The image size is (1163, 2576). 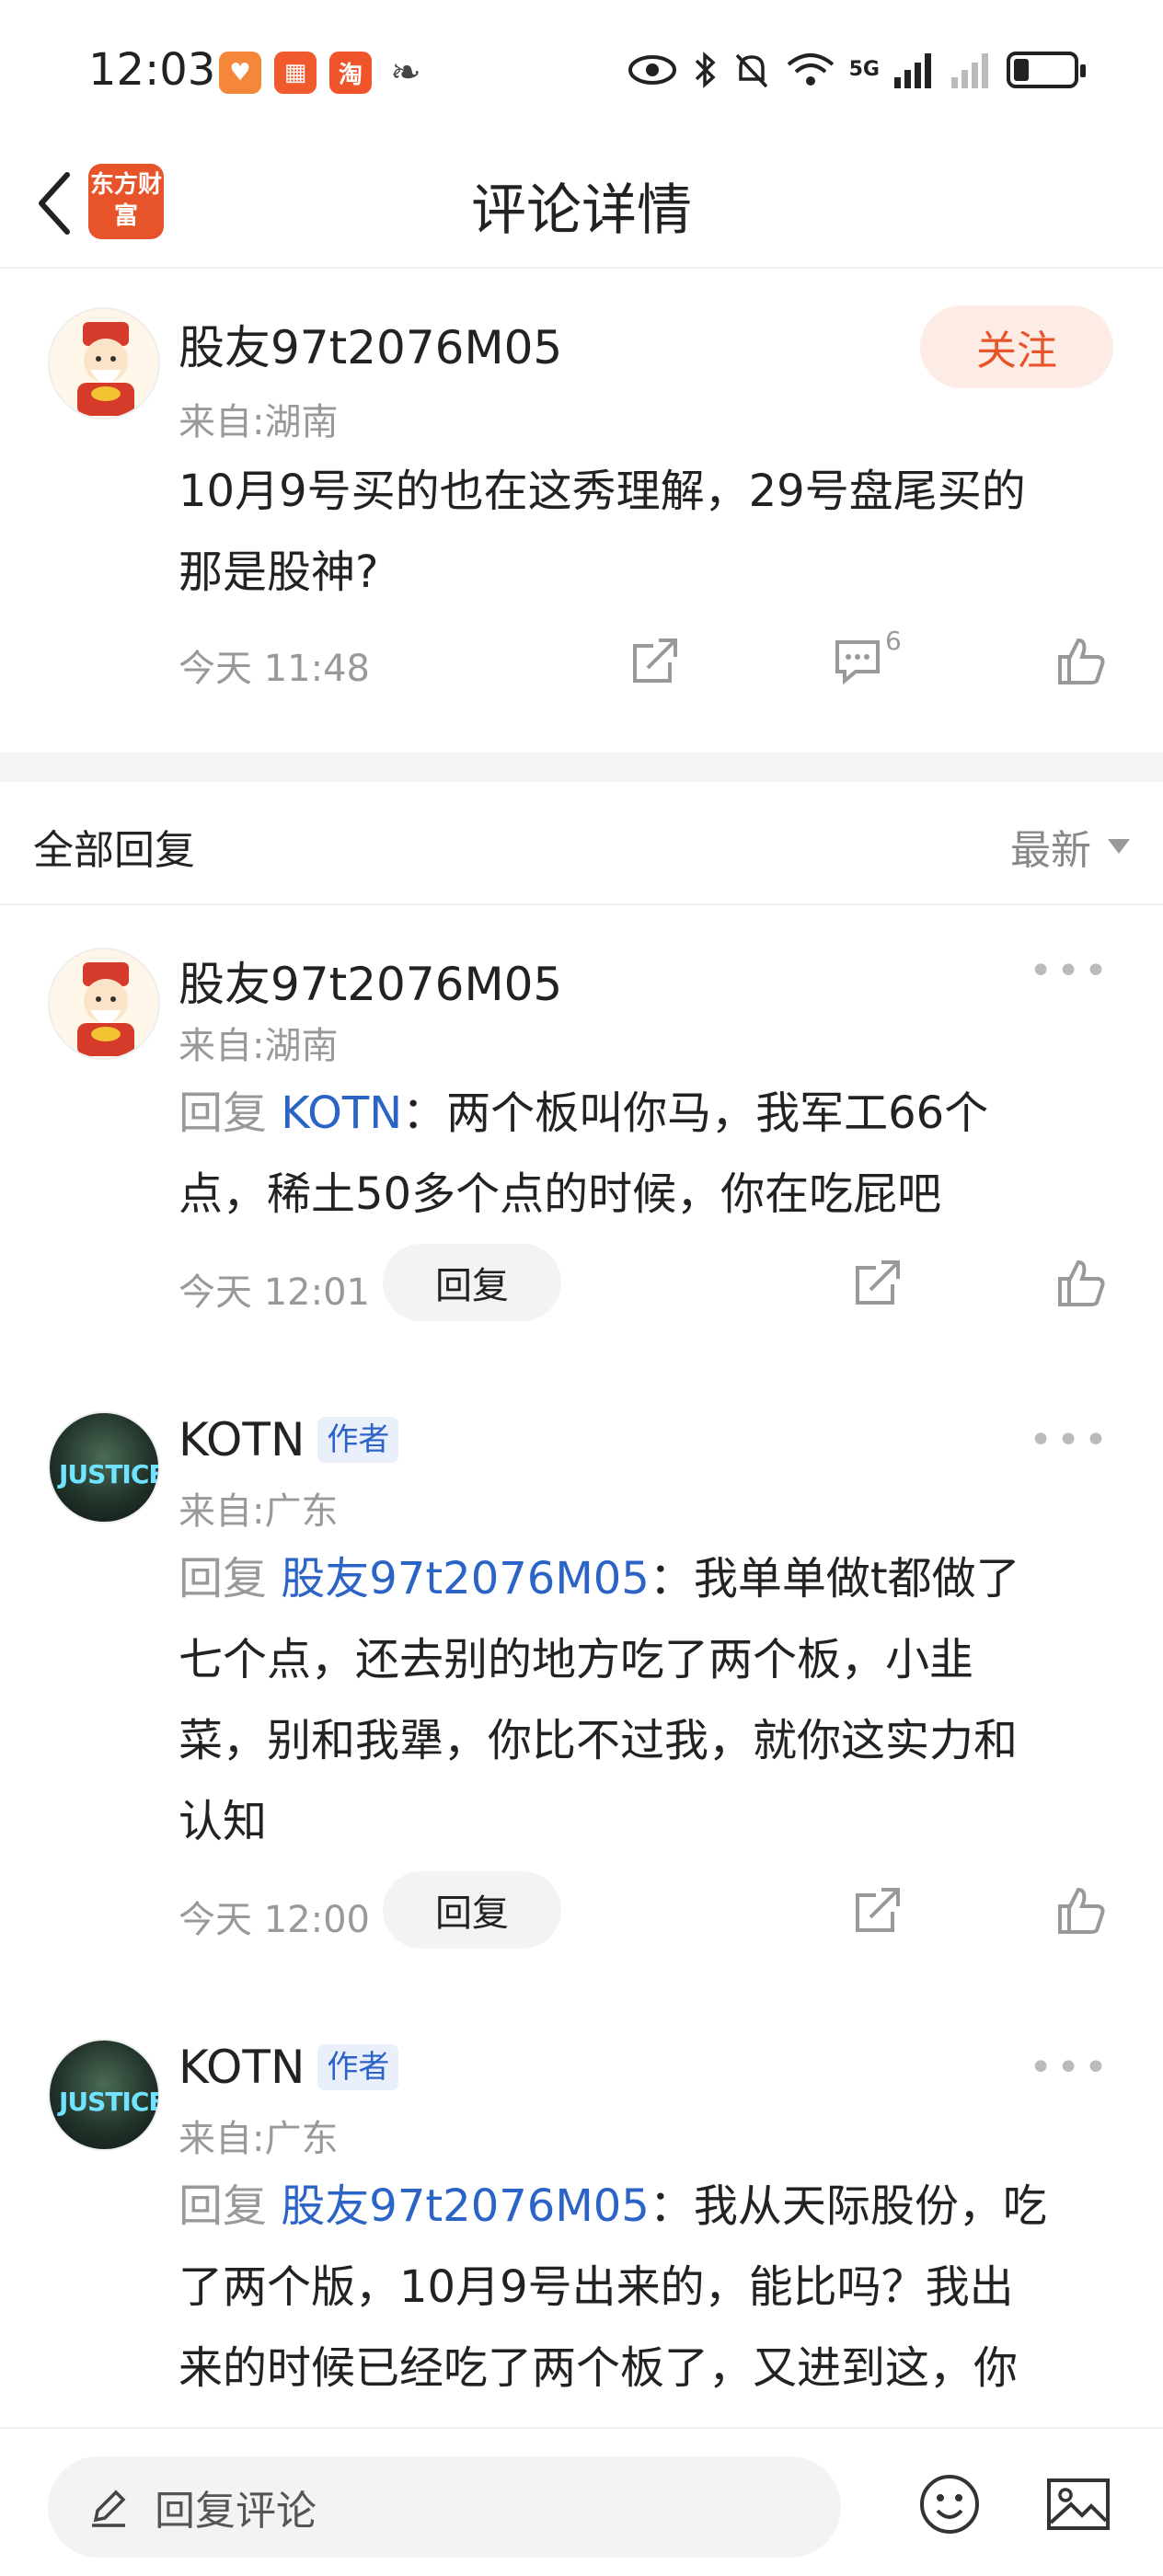 I want to click on signal-icon, so click(x=913, y=70).